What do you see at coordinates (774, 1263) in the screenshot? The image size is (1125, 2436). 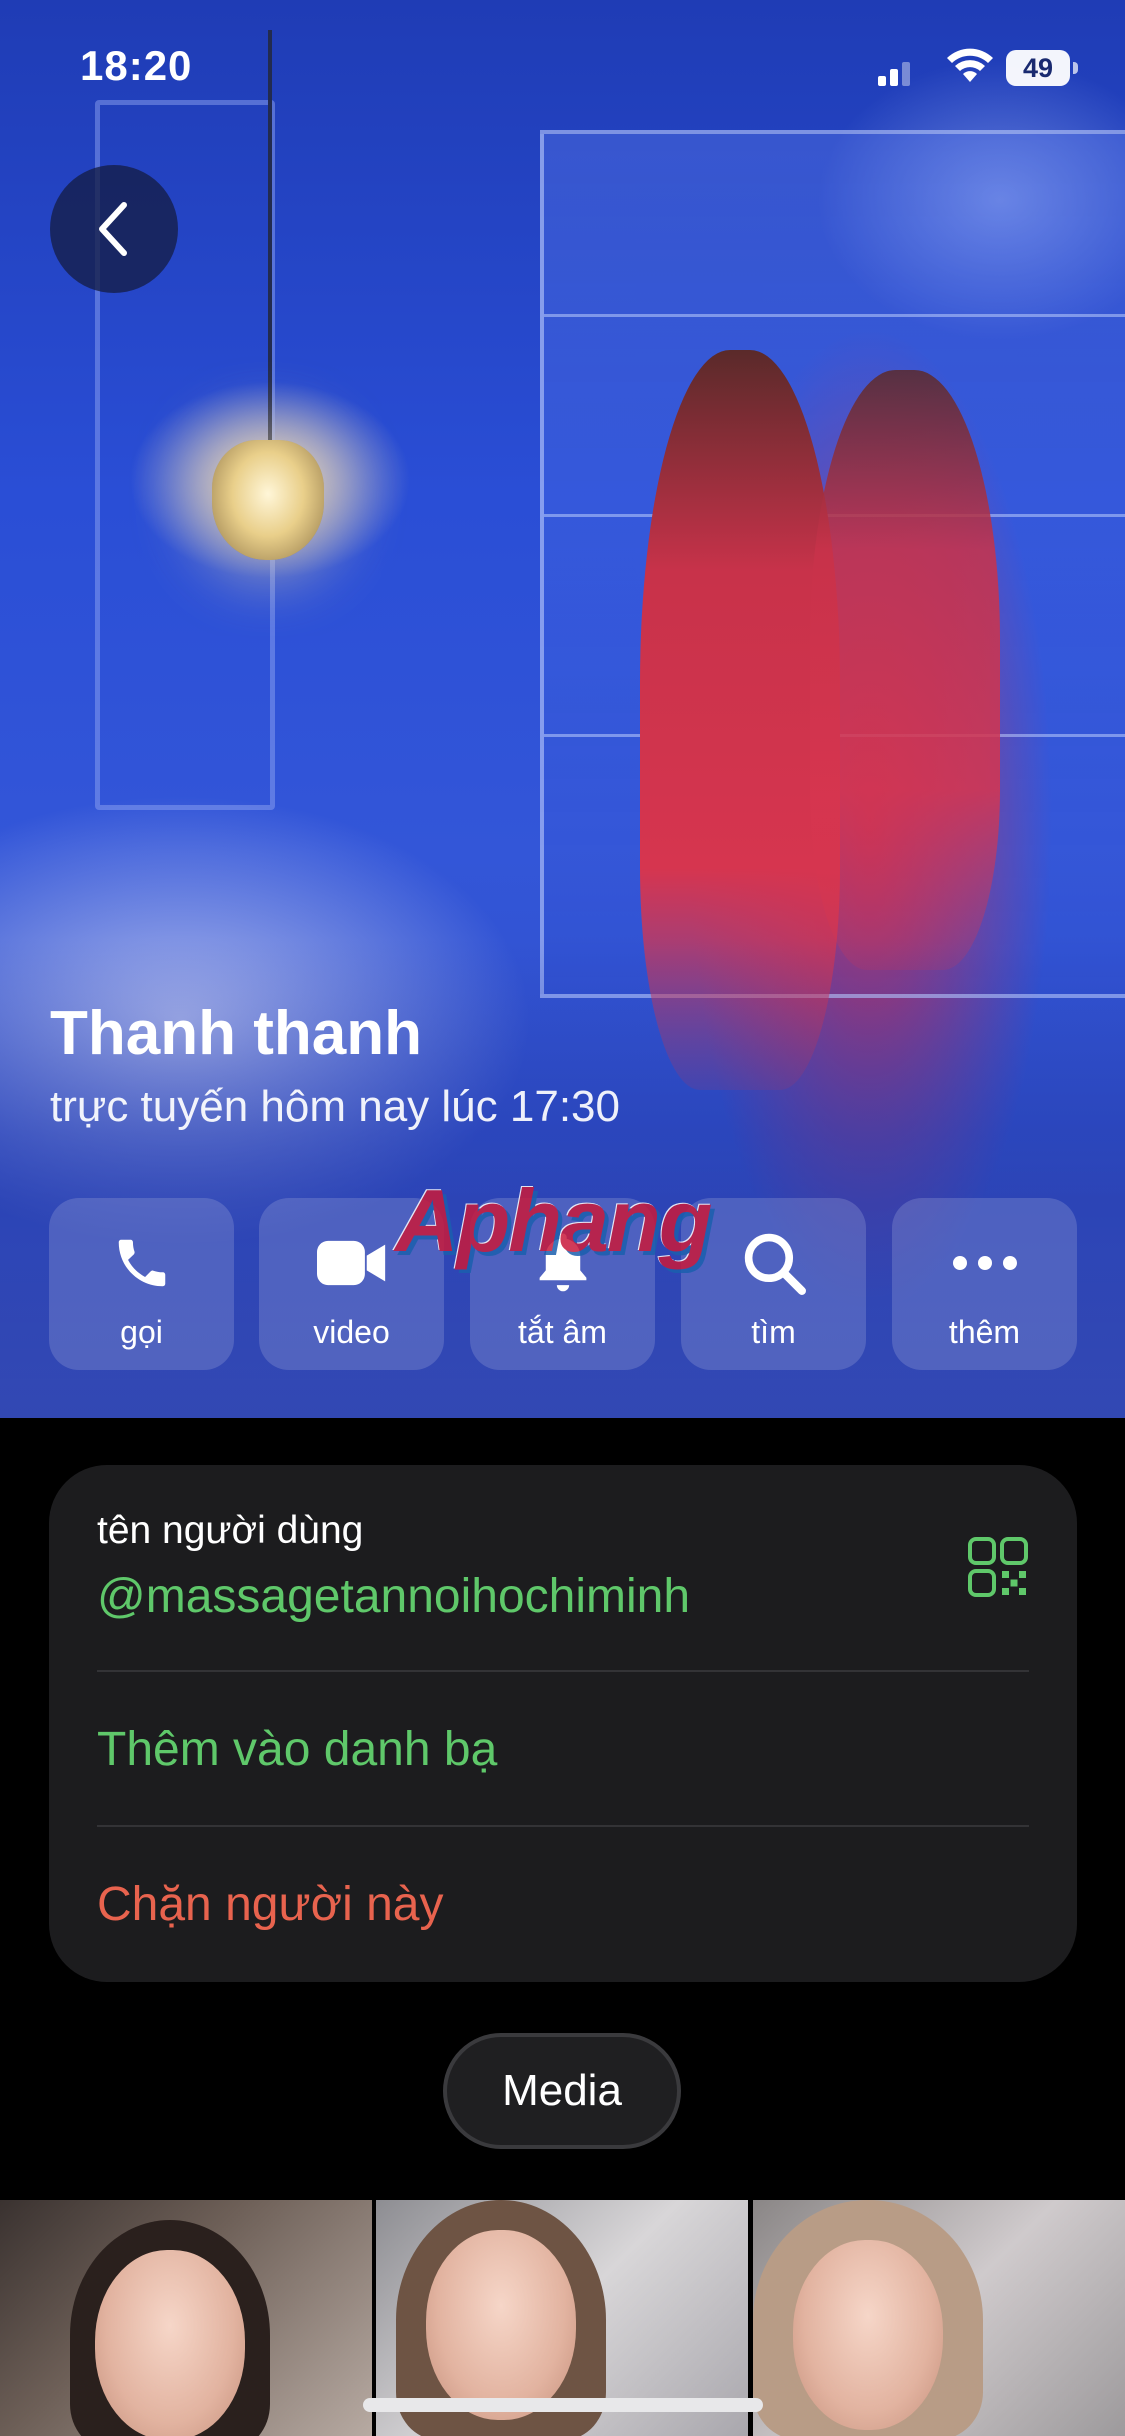 I see `search-icon` at bounding box center [774, 1263].